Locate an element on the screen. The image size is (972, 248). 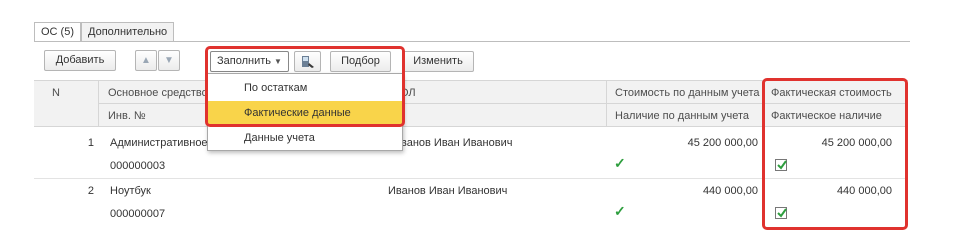
annotation-highlight-fill is located at coordinates (305, 86).